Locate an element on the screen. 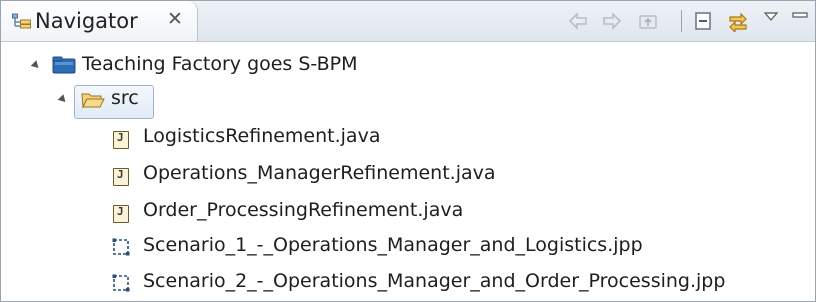  tab-navigator: Navigator ✕ is located at coordinates (99, 21).